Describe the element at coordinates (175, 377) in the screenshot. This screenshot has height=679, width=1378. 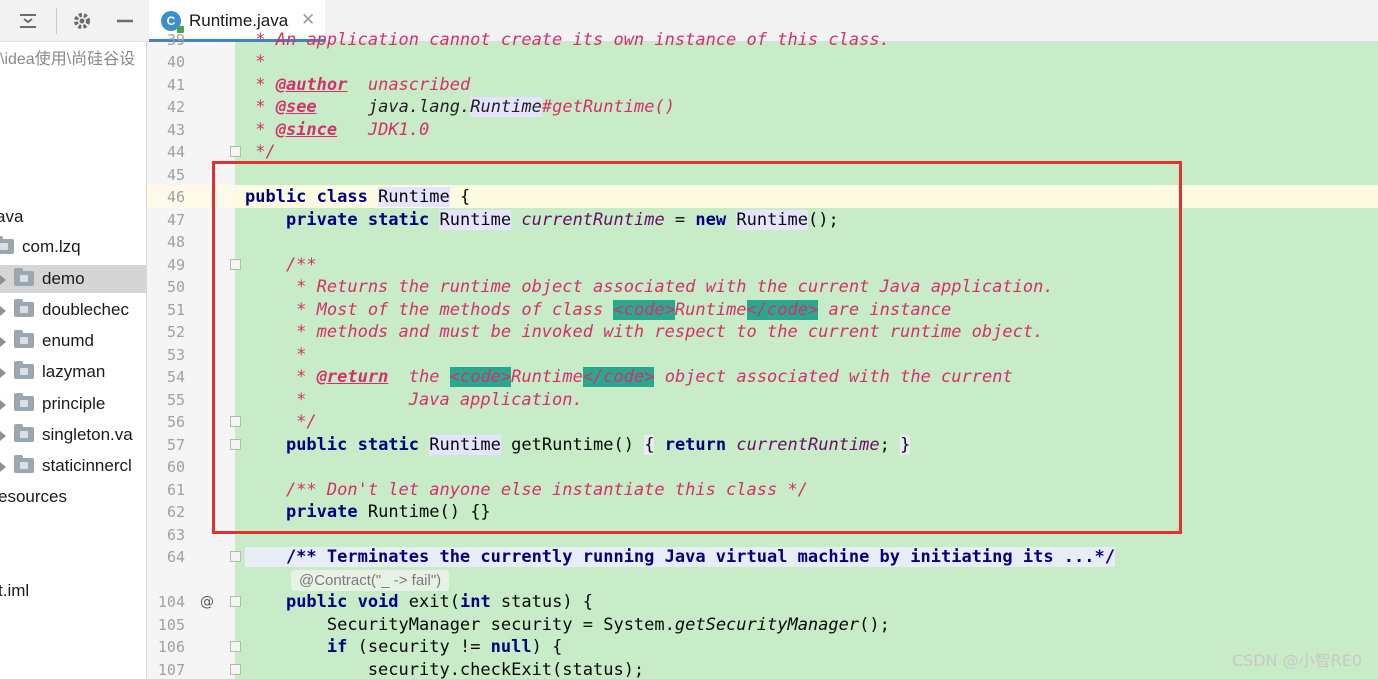
I see `line-number: 54` at that location.